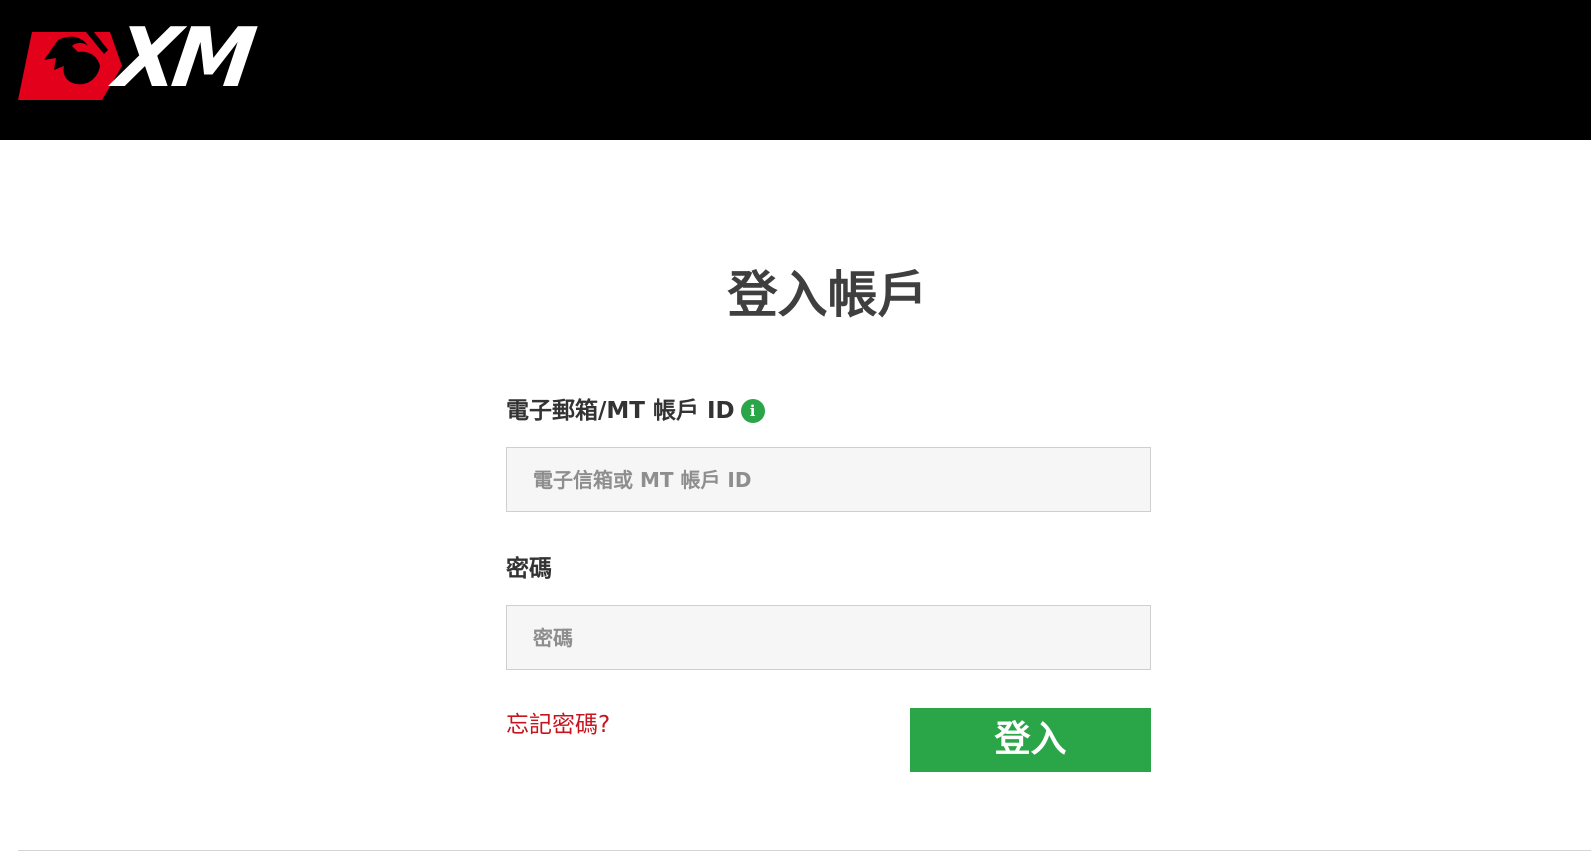 This screenshot has width=1591, height=867. What do you see at coordinates (620, 411) in the screenshot?
I see `account-id-label-text: 電子郵箱/MT 帳戶 ID` at bounding box center [620, 411].